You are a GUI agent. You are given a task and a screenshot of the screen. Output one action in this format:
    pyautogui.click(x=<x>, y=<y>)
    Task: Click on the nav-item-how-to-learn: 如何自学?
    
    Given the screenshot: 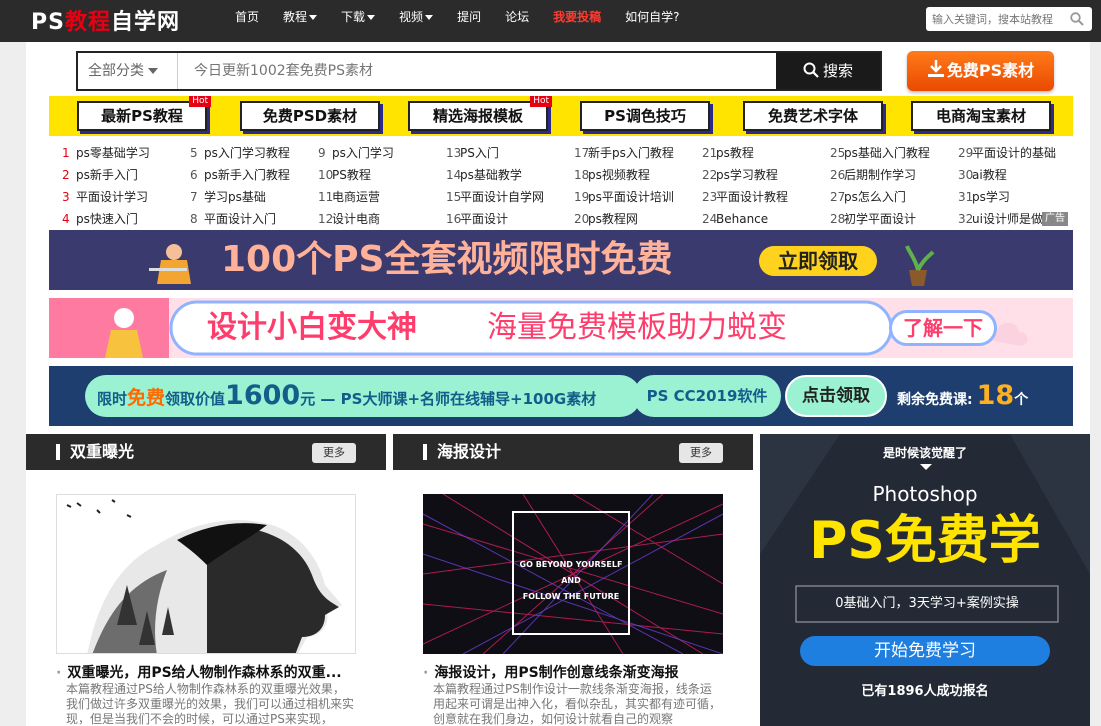 What is the action you would take?
    pyautogui.click(x=652, y=17)
    